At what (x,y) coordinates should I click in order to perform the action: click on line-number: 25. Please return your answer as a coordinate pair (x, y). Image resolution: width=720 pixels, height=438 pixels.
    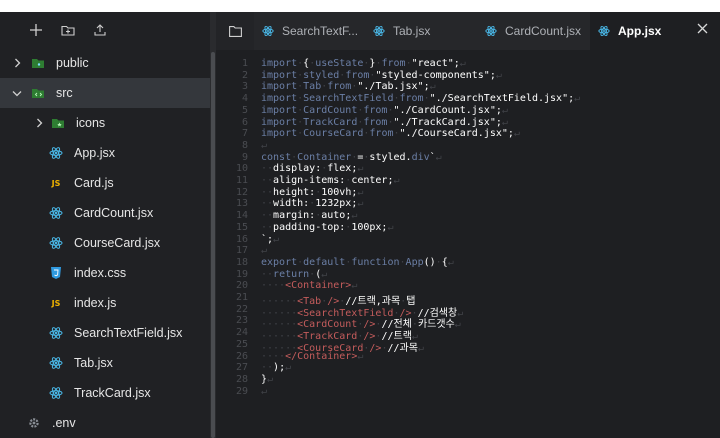
    Looking at the image, I should click on (241, 344).